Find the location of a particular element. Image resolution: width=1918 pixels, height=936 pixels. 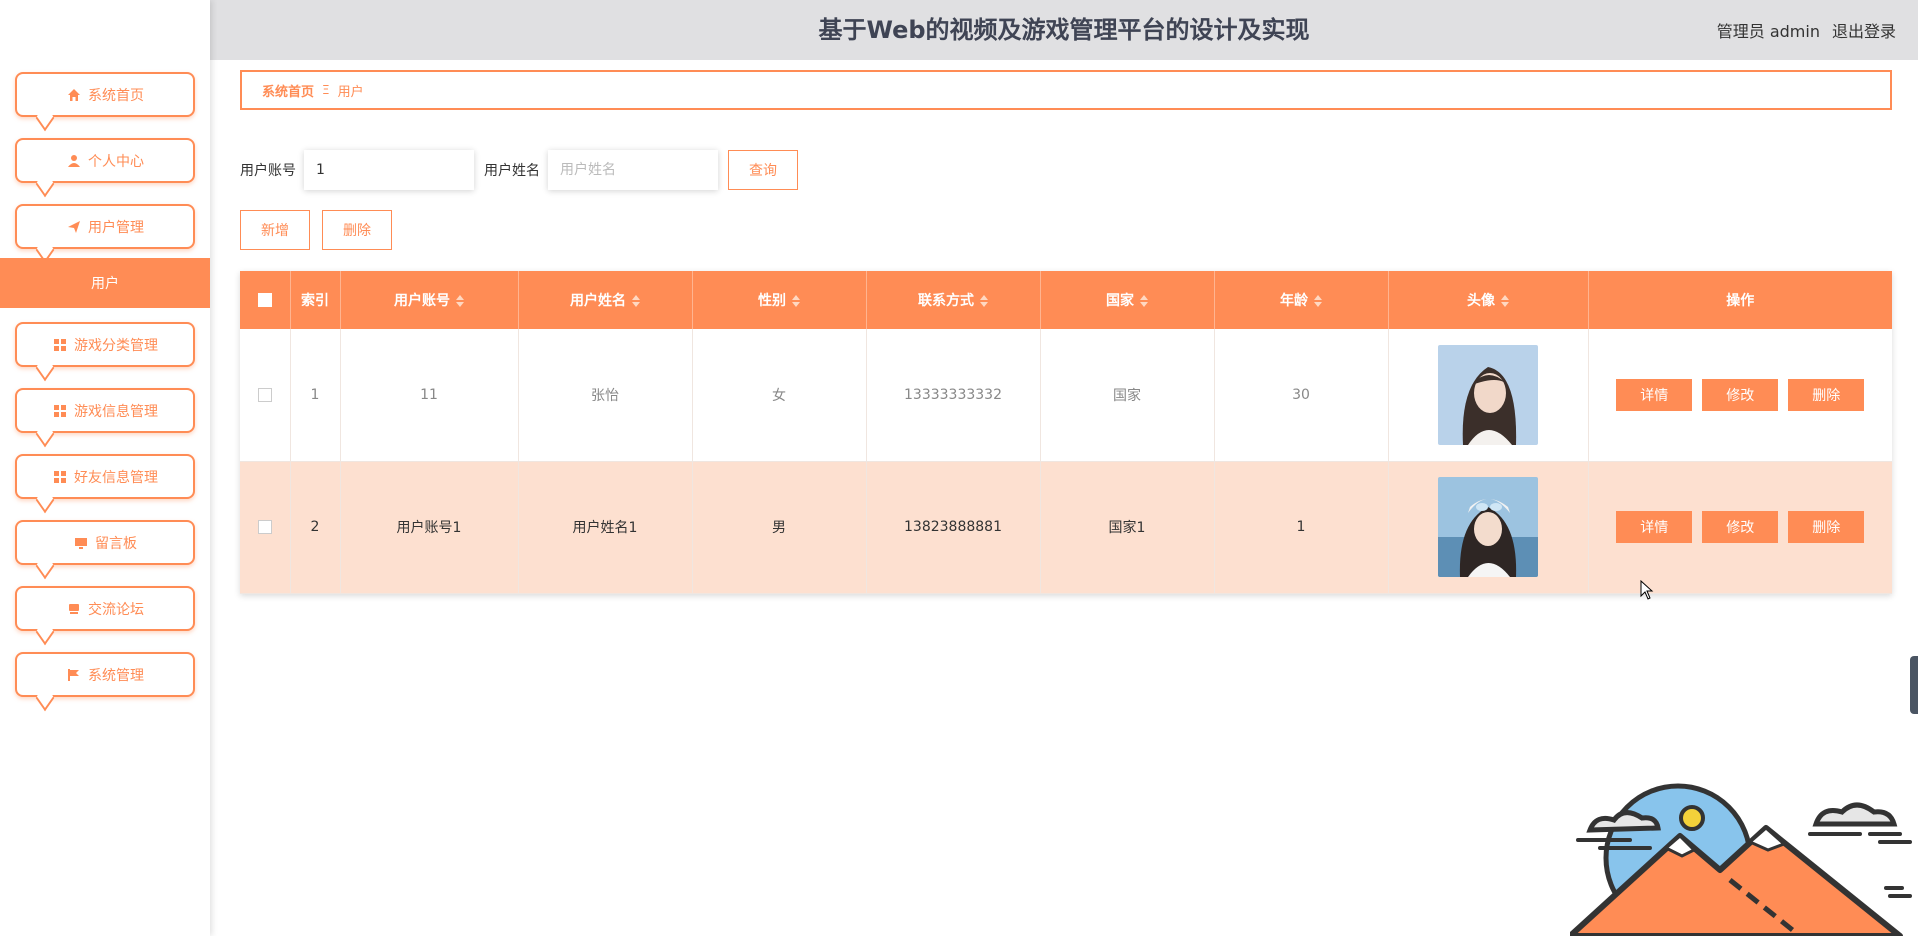

name-search-input is located at coordinates (633, 170).